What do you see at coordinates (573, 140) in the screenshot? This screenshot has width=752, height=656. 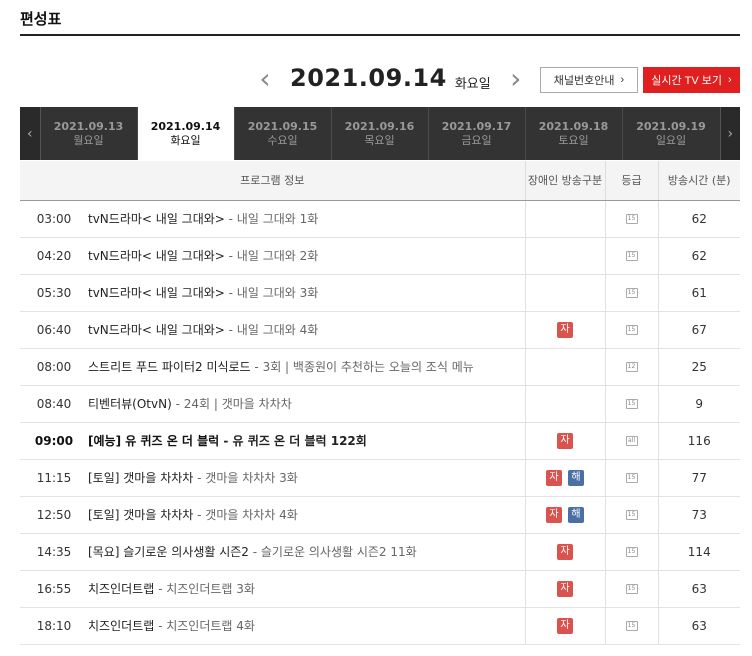 I see `tab-weekday: 토요일` at bounding box center [573, 140].